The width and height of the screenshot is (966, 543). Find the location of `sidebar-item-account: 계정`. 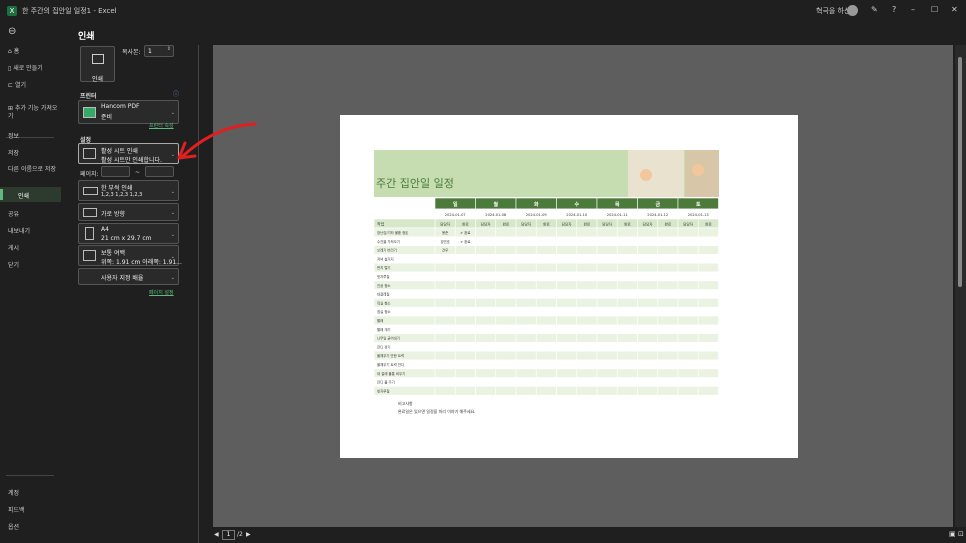

sidebar-item-account: 계정 is located at coordinates (13, 492).